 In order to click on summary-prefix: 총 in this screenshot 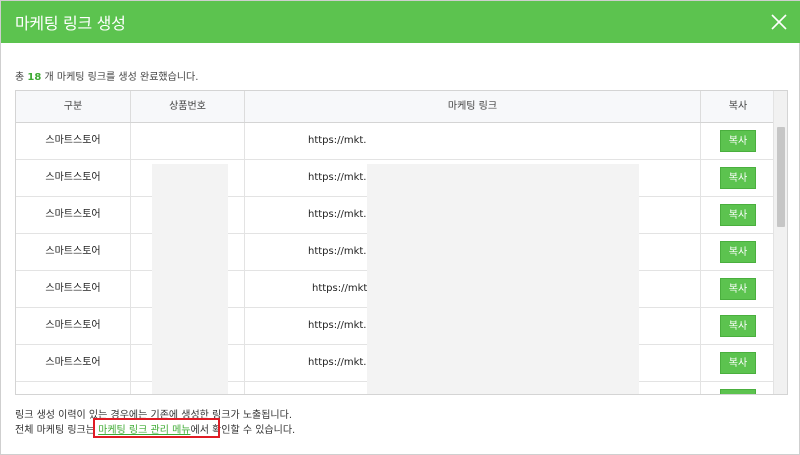, I will do `click(20, 77)`.